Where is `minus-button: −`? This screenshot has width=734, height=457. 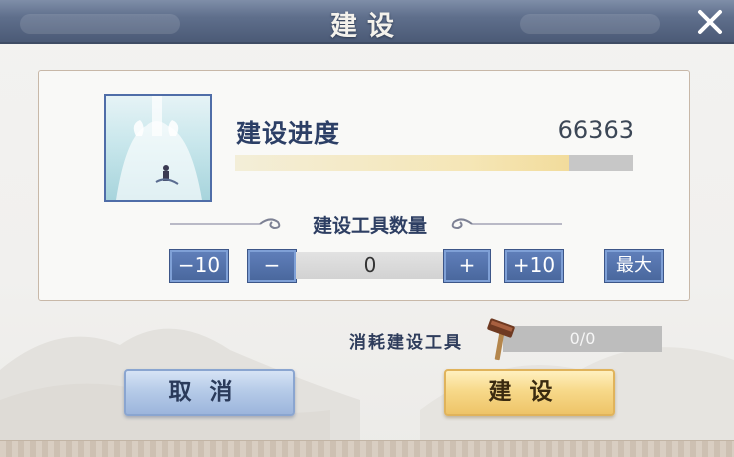
minus-button: − is located at coordinates (272, 266).